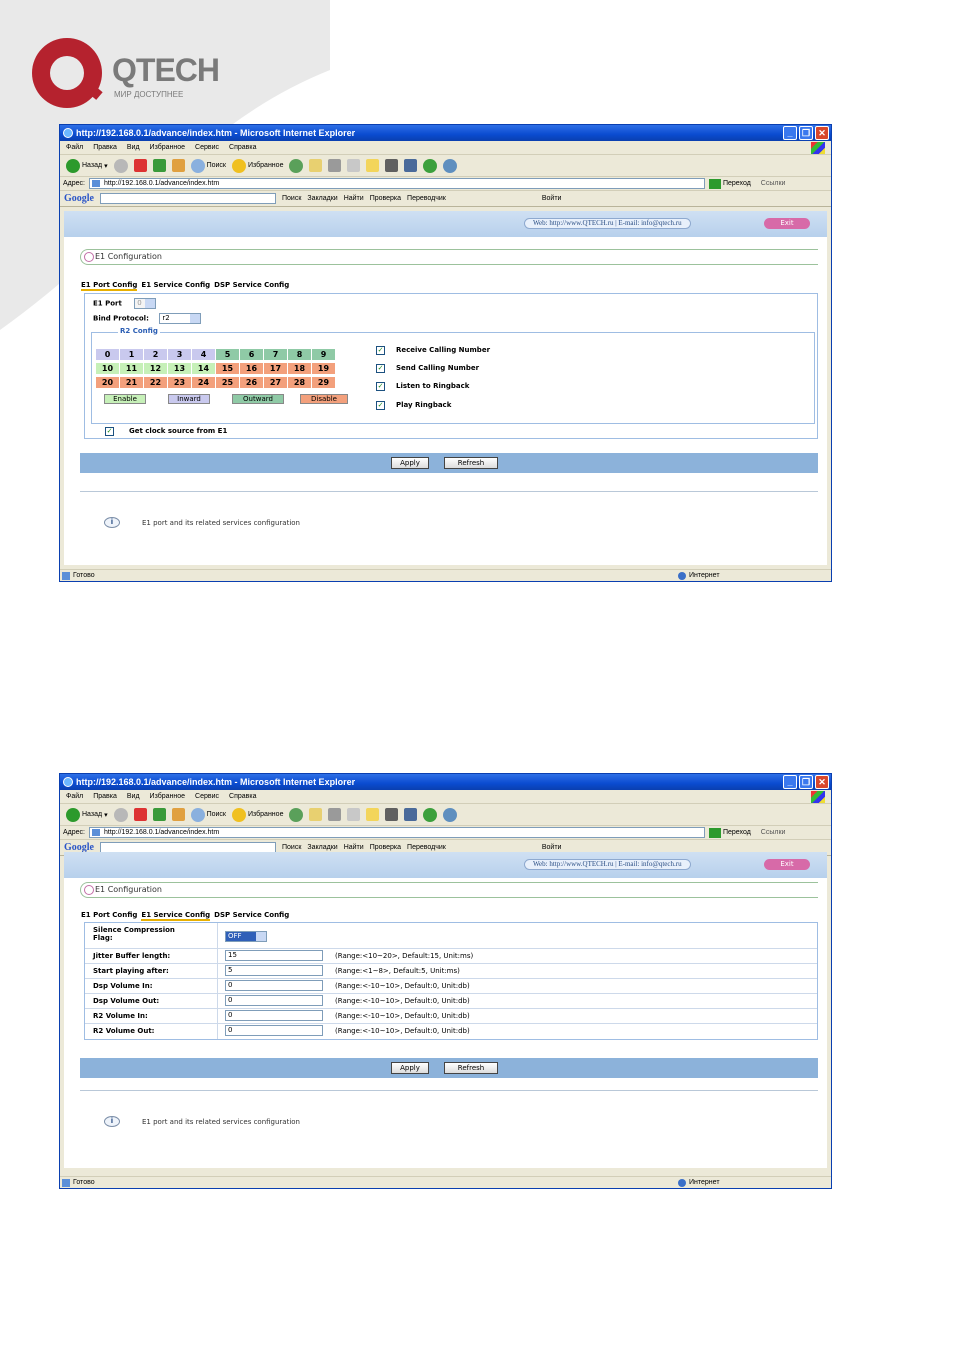 The height and width of the screenshot is (1350, 954). Describe the element at coordinates (227, 354) in the screenshot. I see `channel-cell: 5` at that location.